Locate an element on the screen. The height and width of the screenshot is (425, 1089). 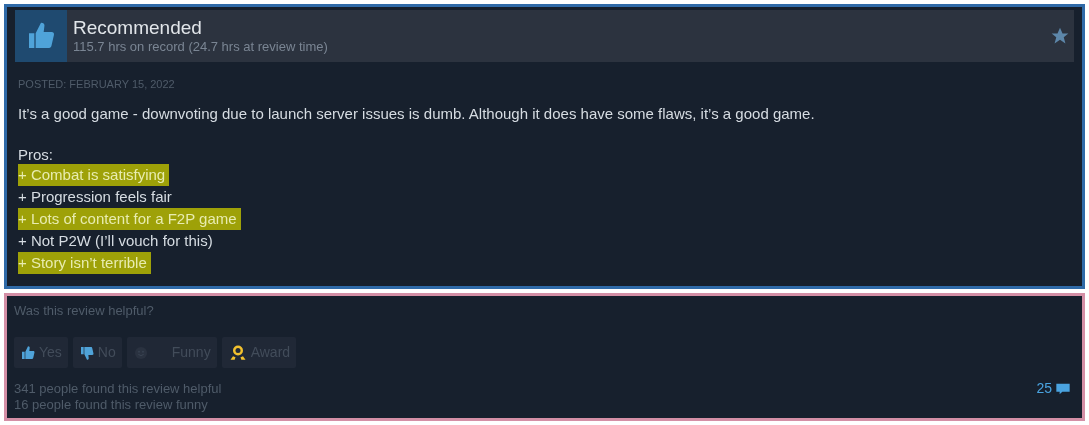
hours-played: 115.7 hrs on record (24.7 hrs at review time) is located at coordinates (201, 47).